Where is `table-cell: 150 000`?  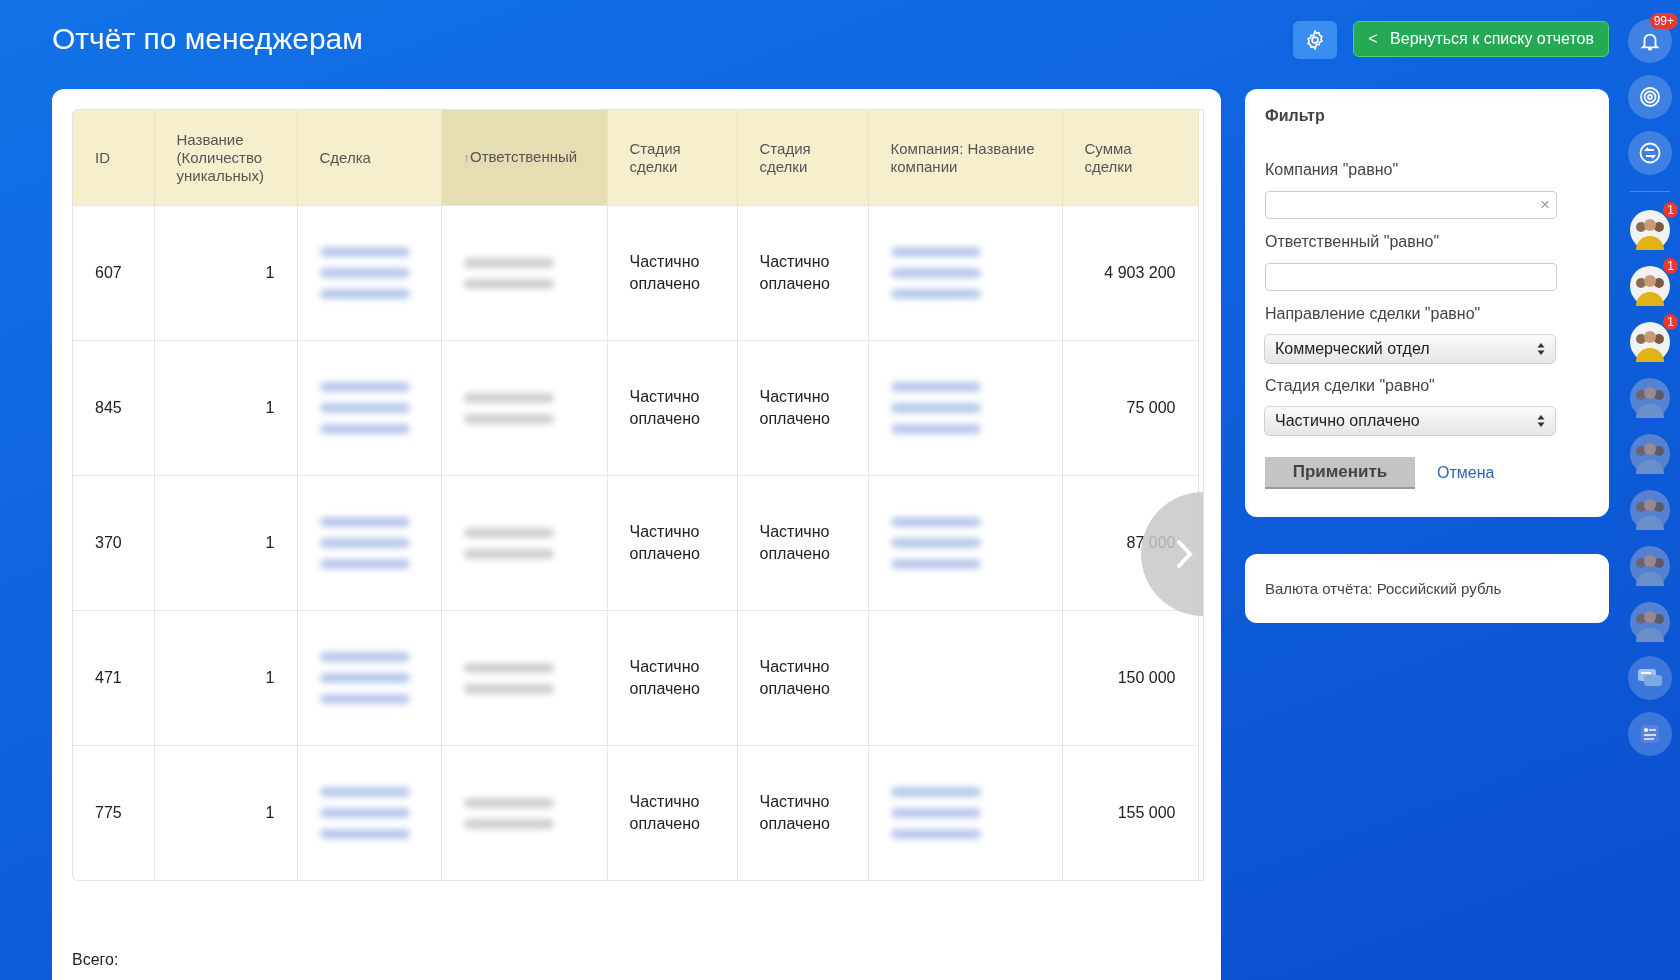 table-cell: 150 000 is located at coordinates (1146, 677).